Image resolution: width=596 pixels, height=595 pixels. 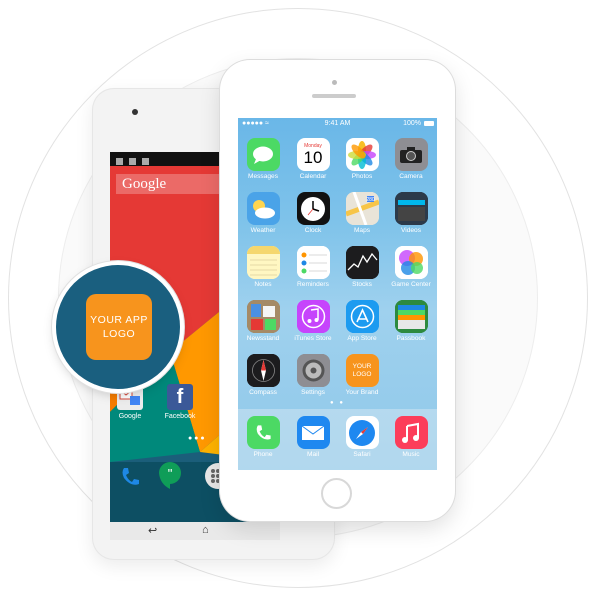 I want to click on app-label: Newsstand, so click(x=263, y=338).